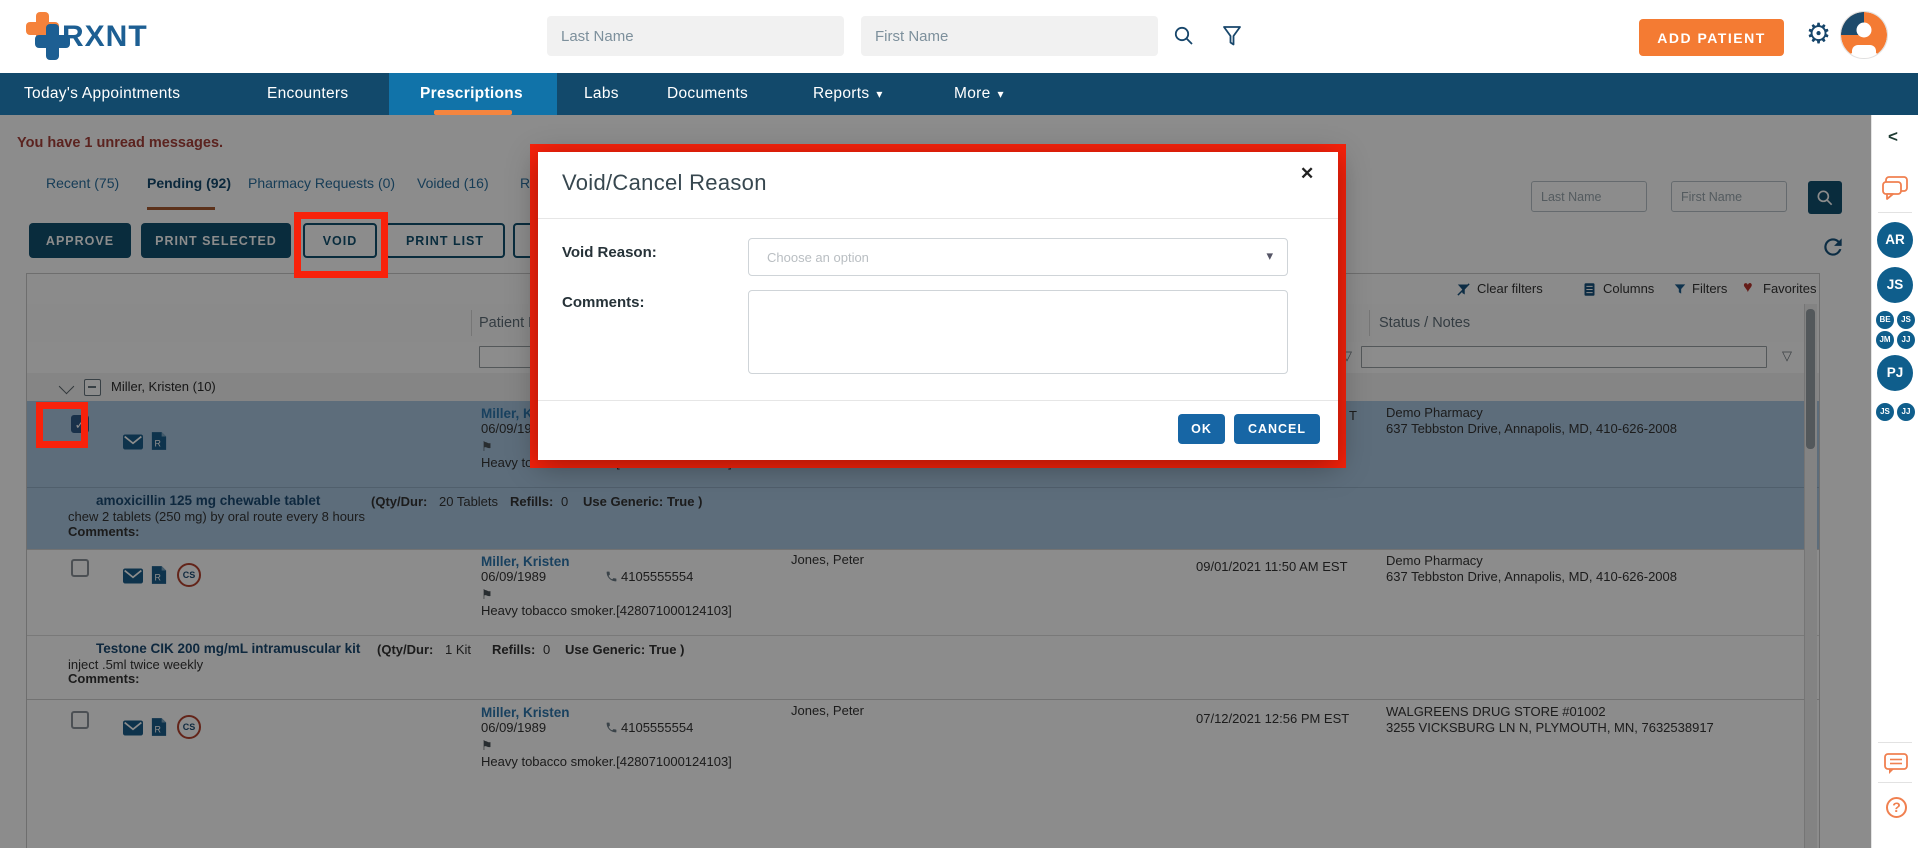 The image size is (1918, 848). Describe the element at coordinates (1894, 481) in the screenshot. I see `messaging-sidebar: < AR JS BE JS JM JJ PJ JS JJ ?` at that location.